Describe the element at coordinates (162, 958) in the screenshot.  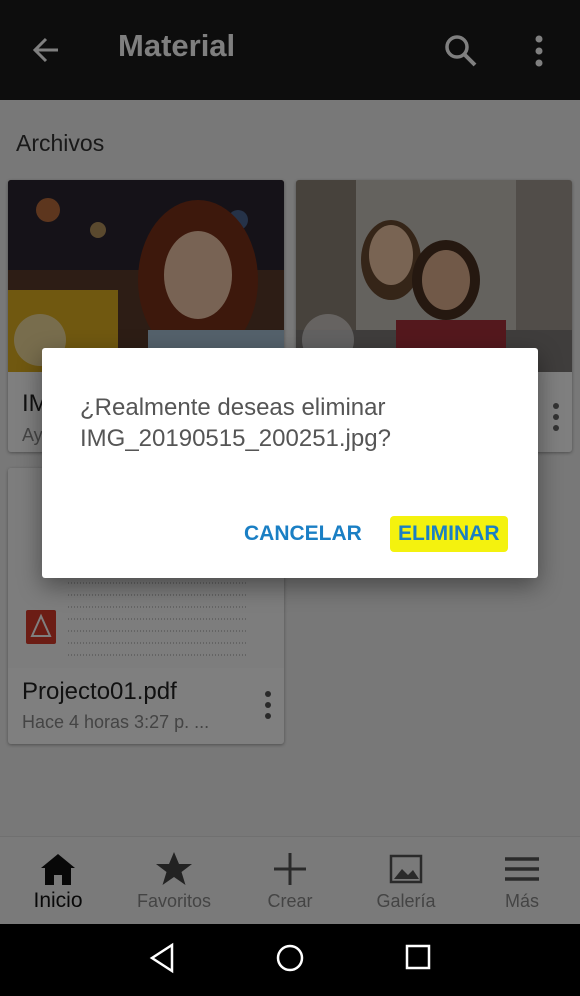
I see `triangle-back-icon` at that location.